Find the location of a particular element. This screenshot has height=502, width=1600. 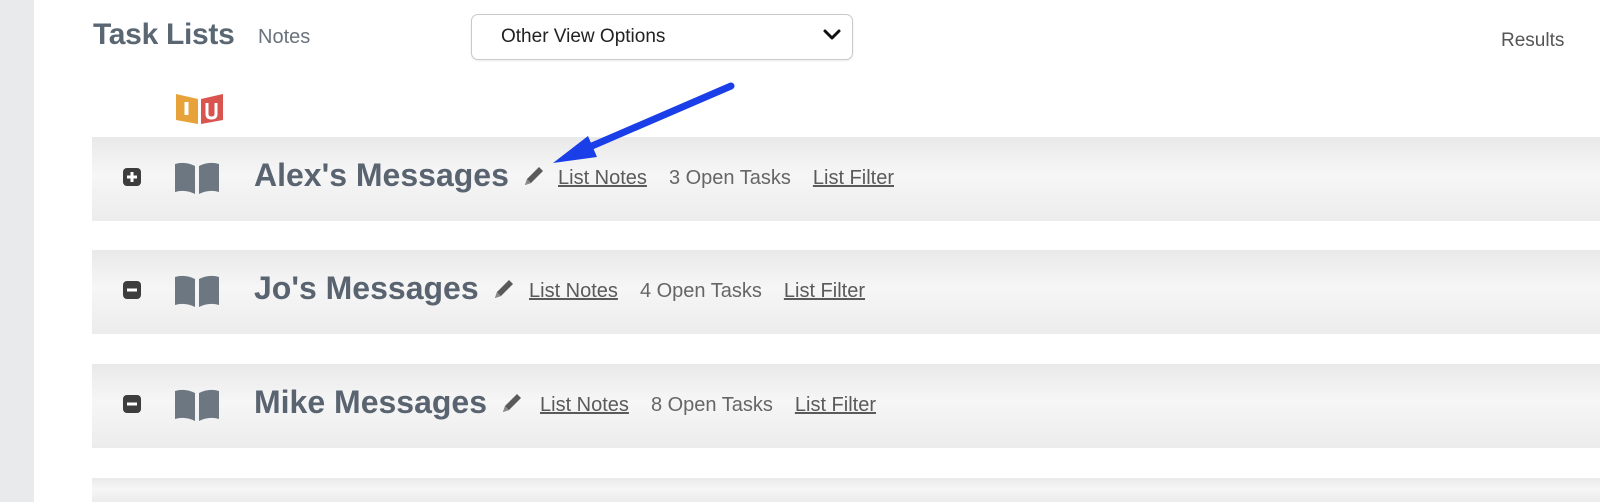

open-tasks-count: 4 Open Tasks is located at coordinates (700, 291).